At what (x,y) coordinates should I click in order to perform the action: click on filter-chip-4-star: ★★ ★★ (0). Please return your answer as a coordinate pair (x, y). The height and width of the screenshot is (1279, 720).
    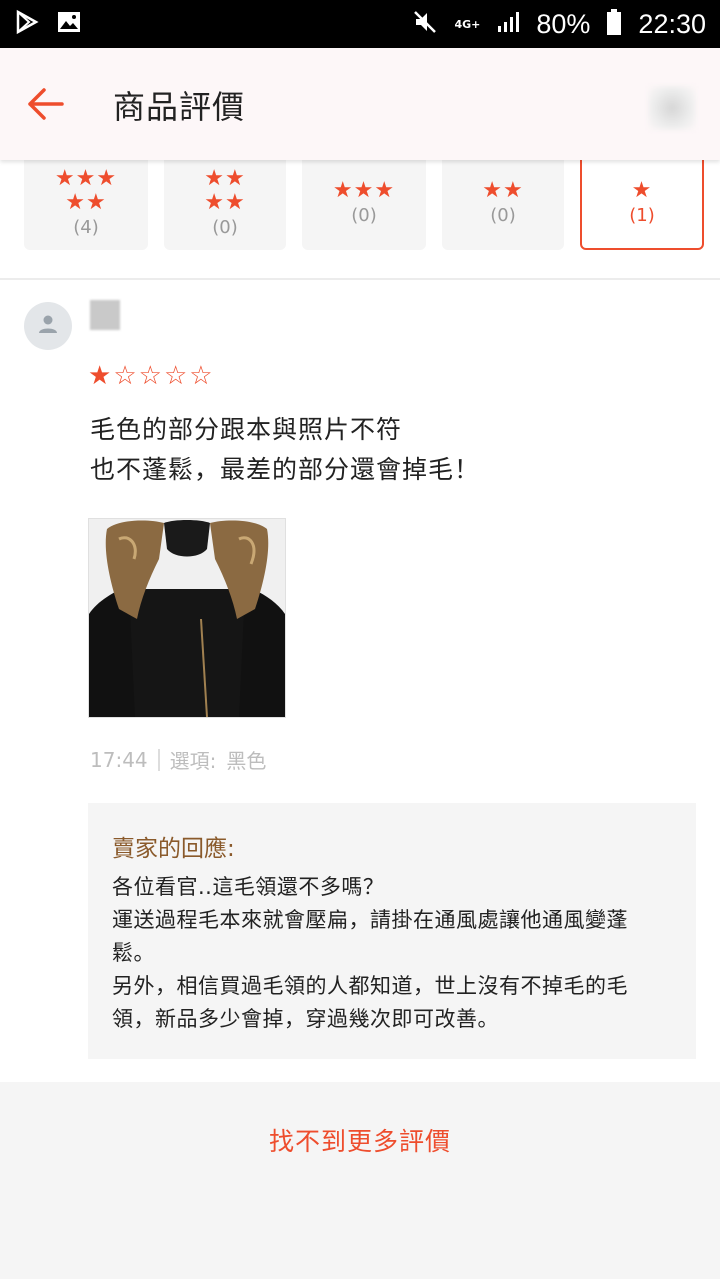
    Looking at the image, I should click on (225, 202).